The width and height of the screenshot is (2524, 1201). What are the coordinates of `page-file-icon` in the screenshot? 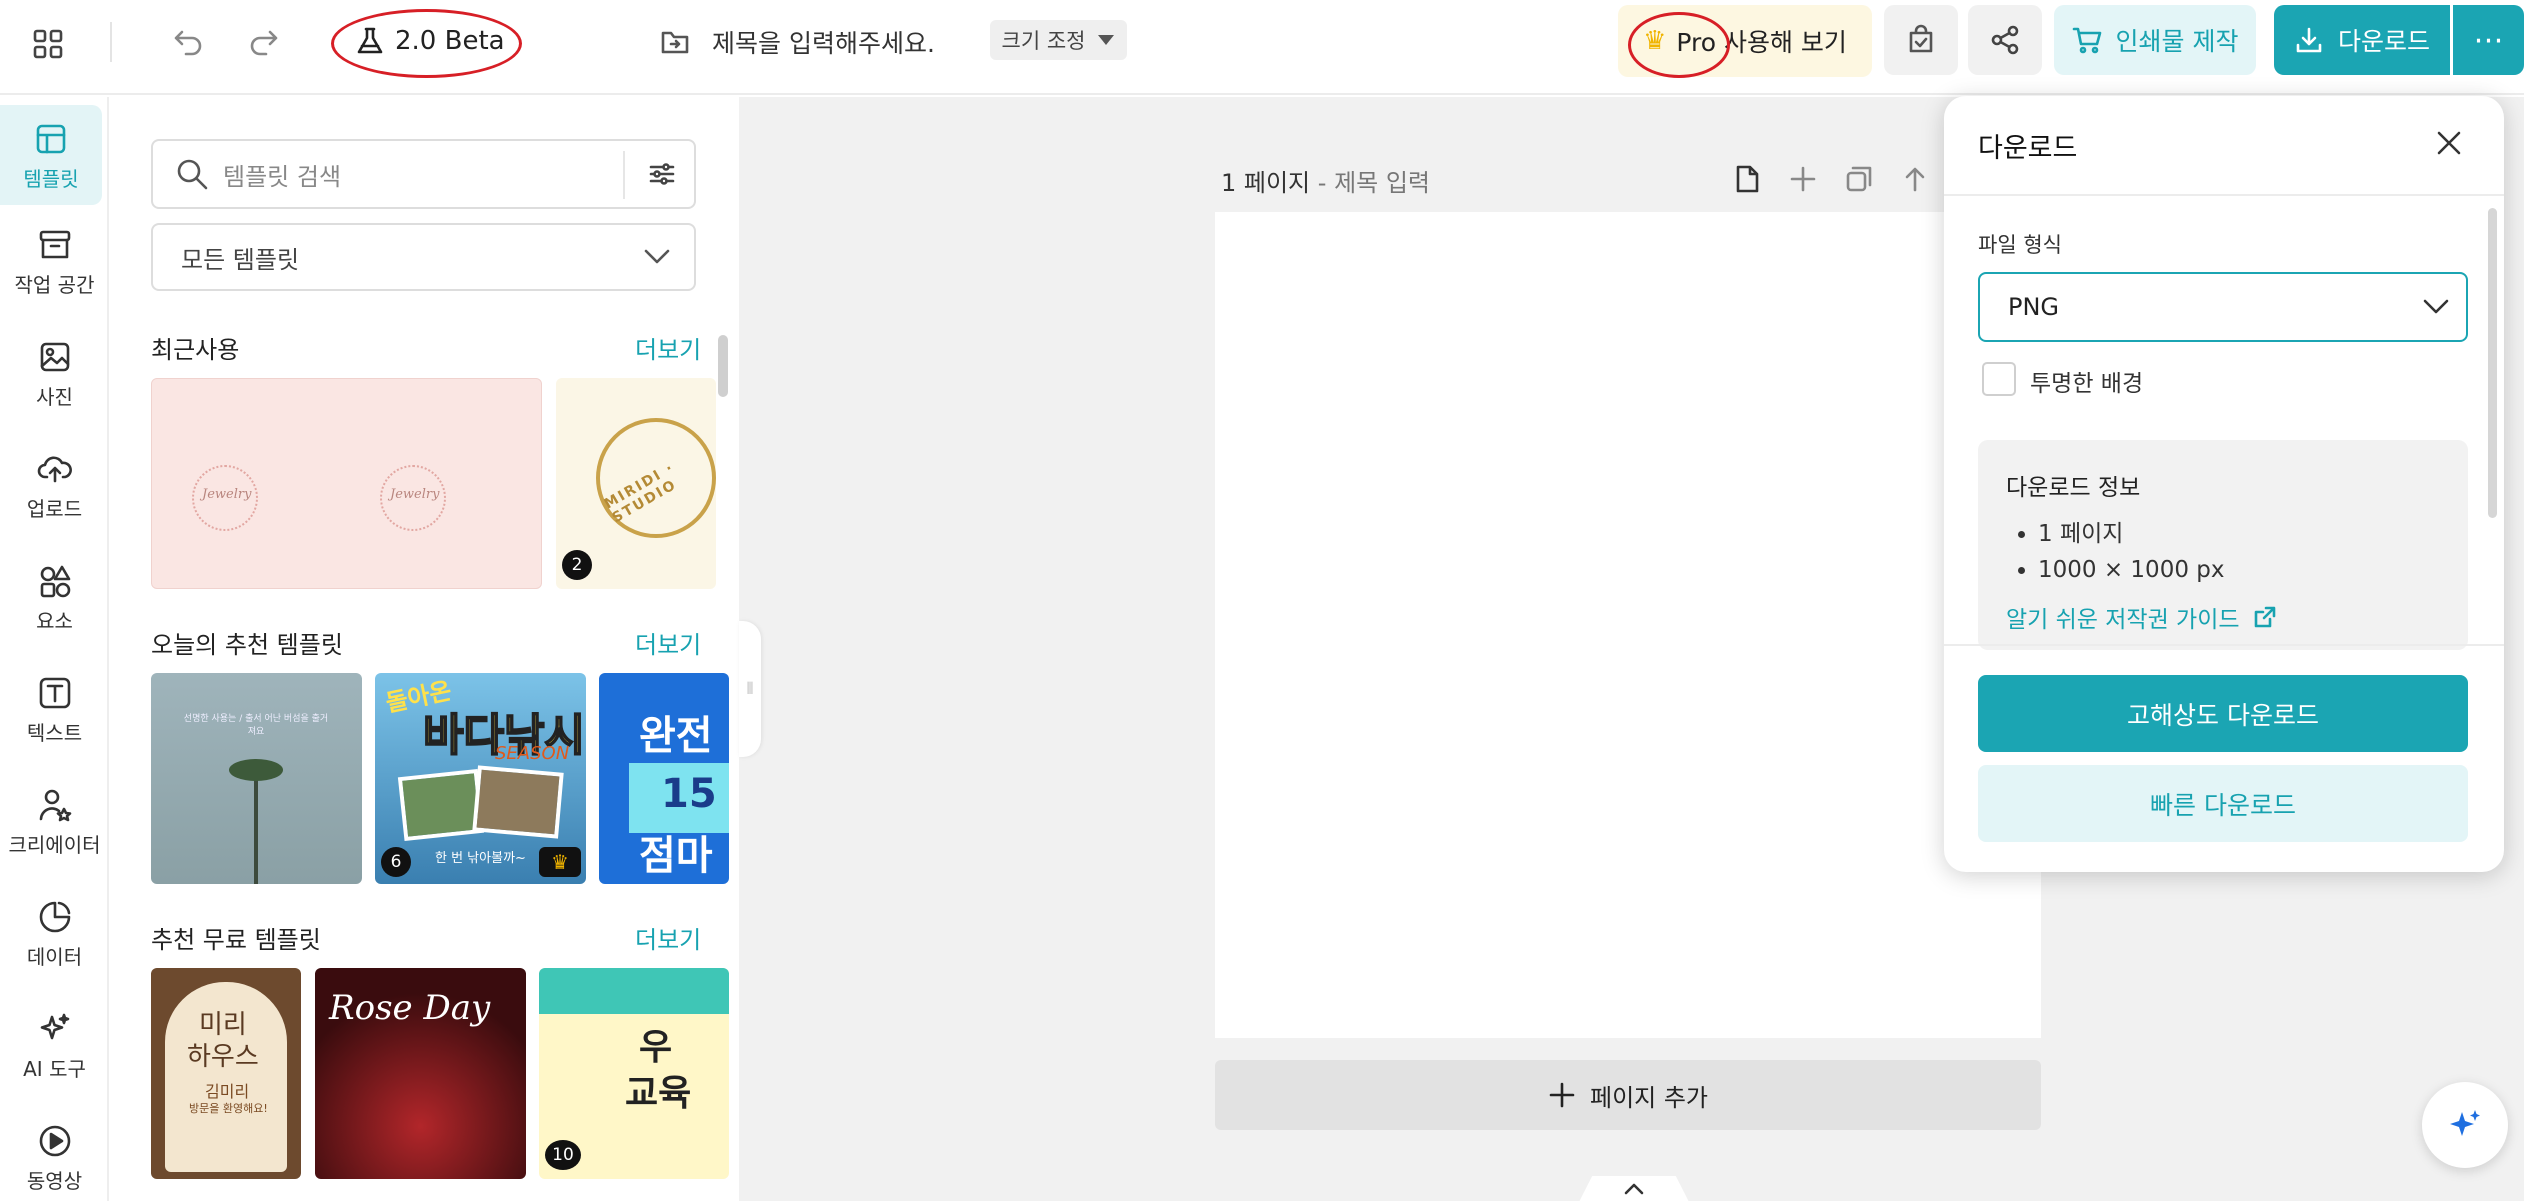 It's located at (1747, 179).